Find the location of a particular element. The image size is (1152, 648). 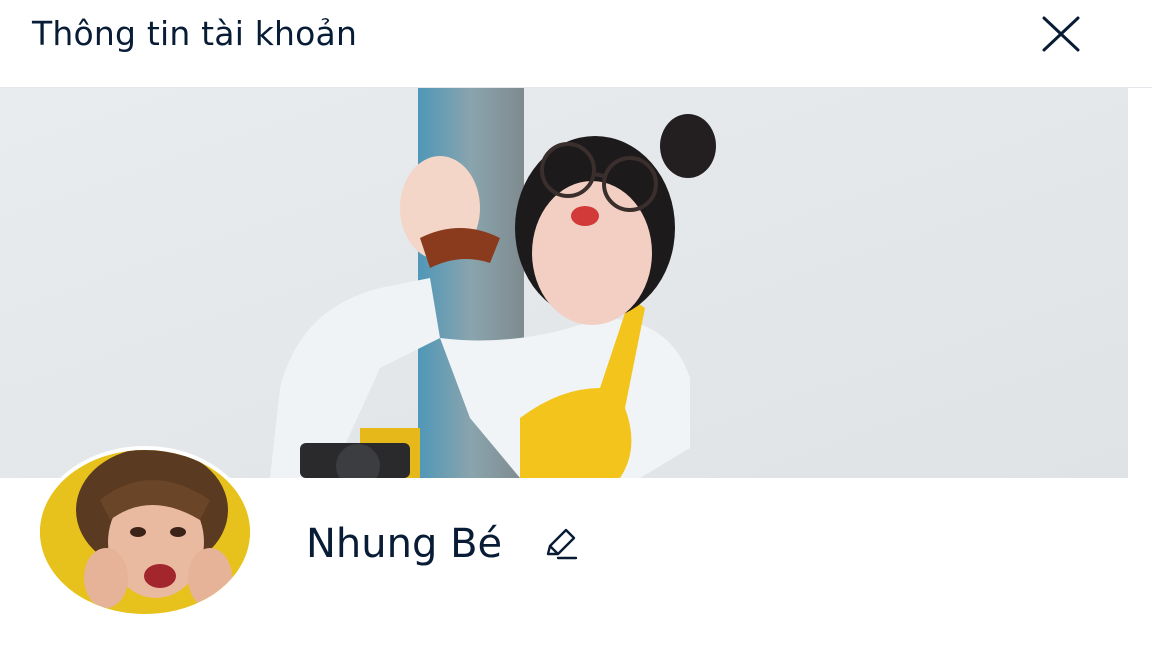

dialog-title: Thông tin tài khoản is located at coordinates (195, 33).